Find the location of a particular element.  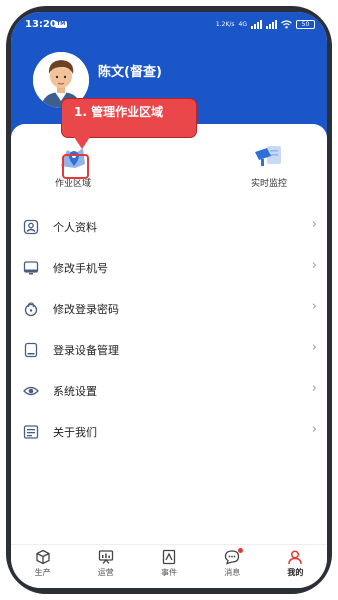

tab-label-production: 生产 is located at coordinates (42, 572).